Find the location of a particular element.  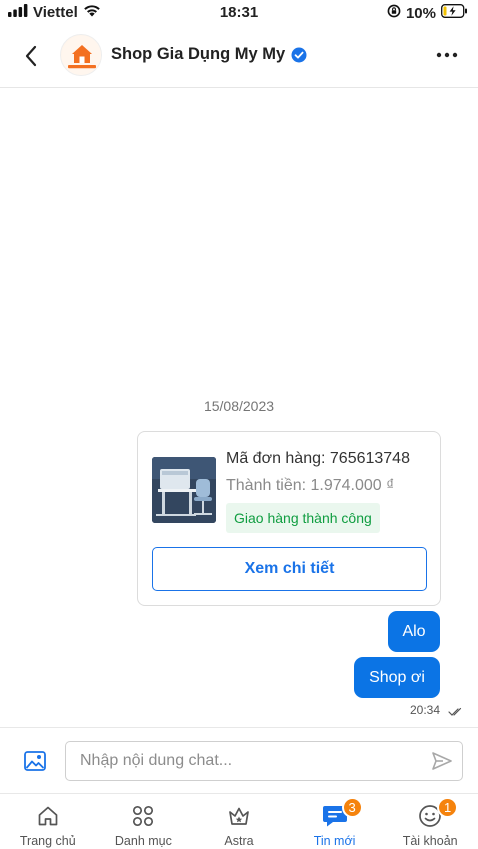

tab-home: Trang chủ is located at coordinates (48, 821).